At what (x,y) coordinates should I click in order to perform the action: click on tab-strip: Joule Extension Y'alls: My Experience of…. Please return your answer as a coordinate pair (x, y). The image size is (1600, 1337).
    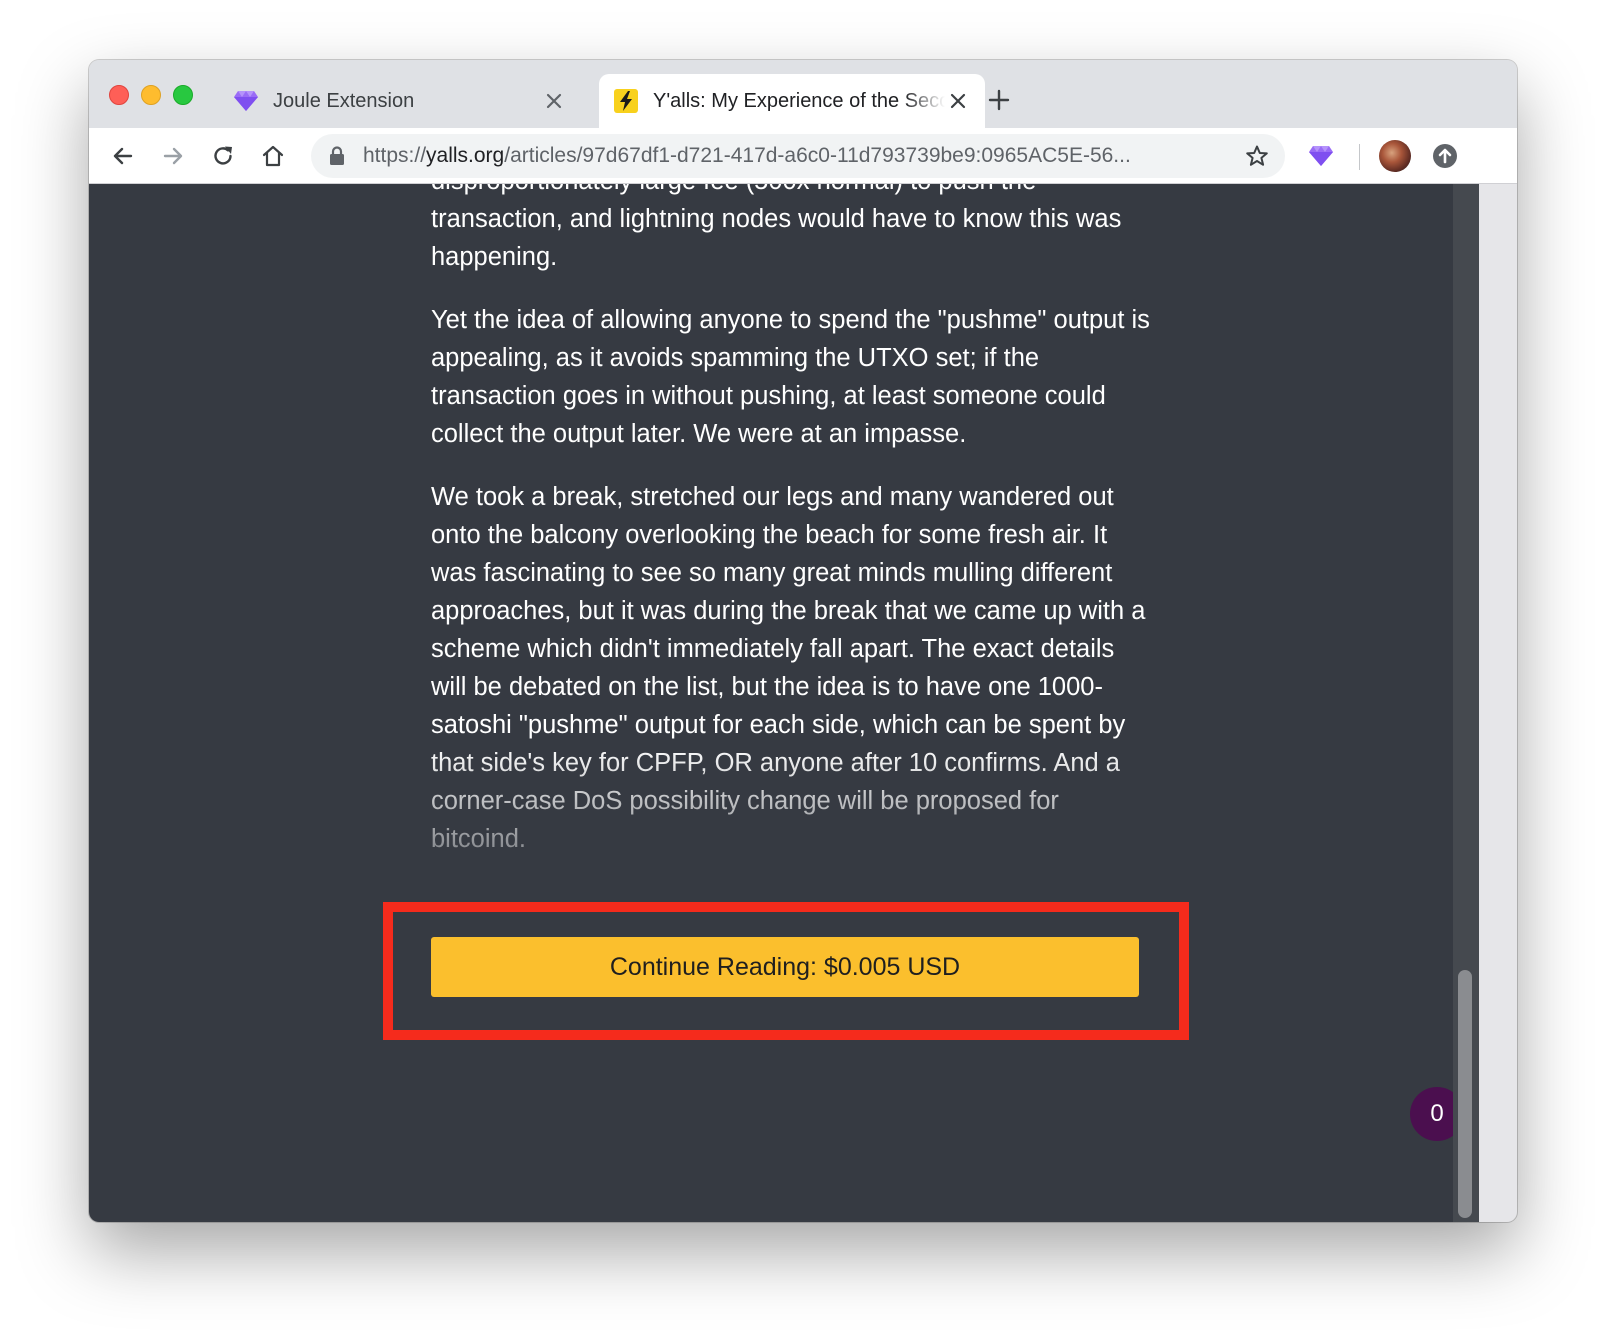
    Looking at the image, I should click on (803, 94).